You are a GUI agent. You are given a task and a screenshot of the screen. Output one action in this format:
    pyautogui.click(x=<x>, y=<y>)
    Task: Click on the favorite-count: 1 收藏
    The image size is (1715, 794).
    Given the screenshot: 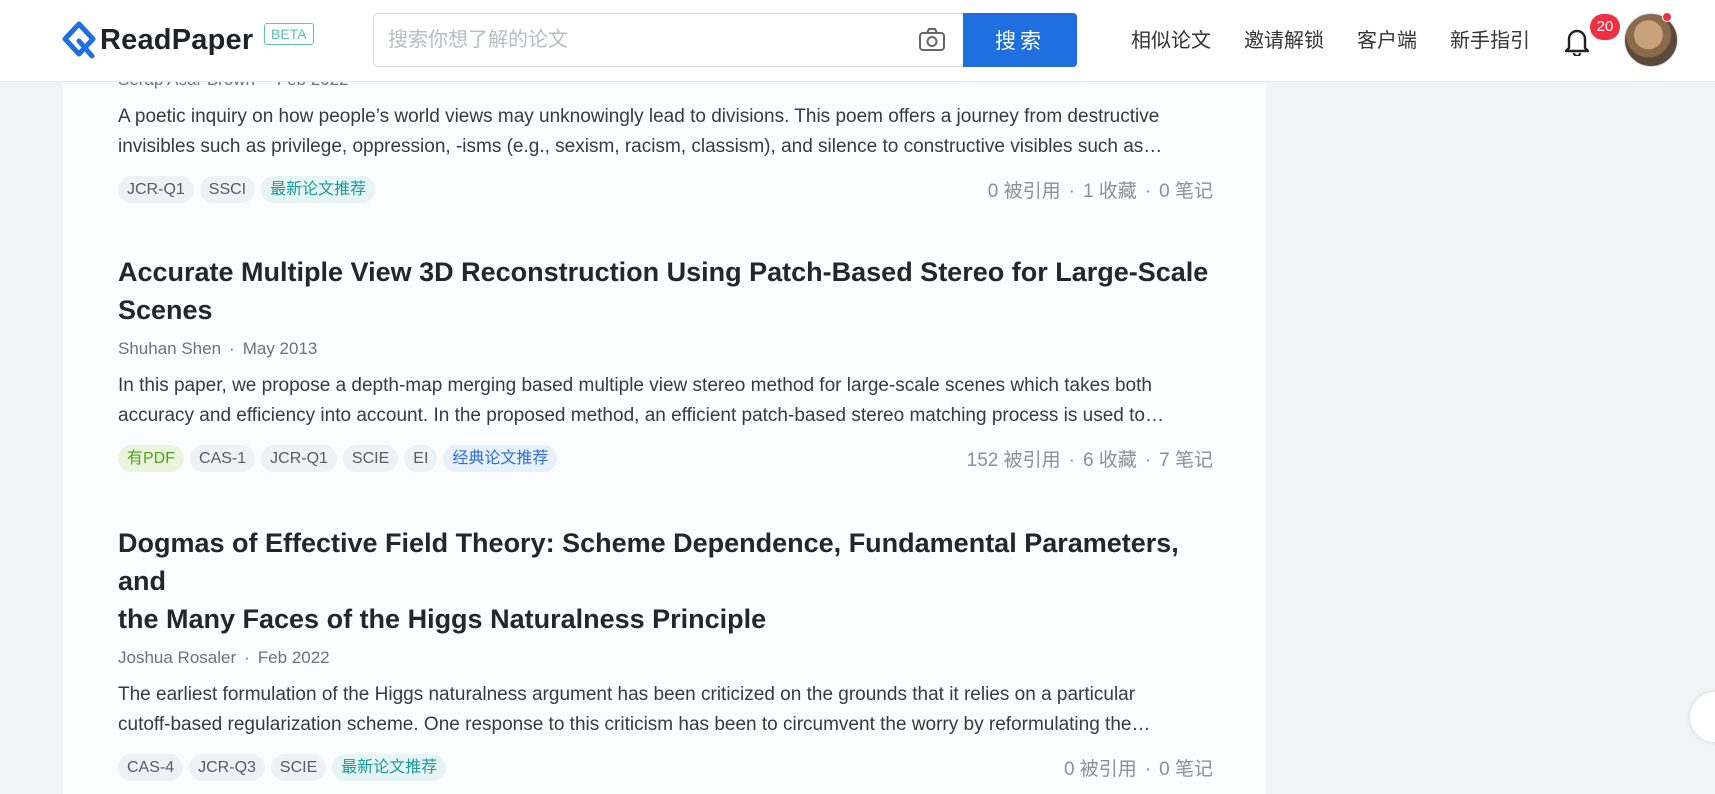 What is the action you would take?
    pyautogui.click(x=1110, y=191)
    